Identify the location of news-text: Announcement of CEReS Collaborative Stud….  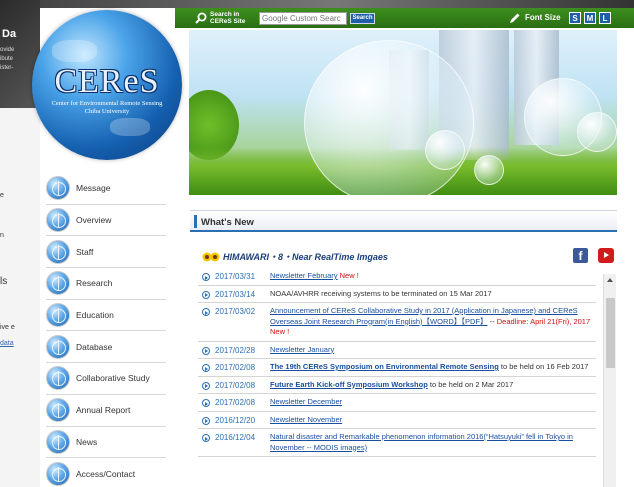
(433, 322).